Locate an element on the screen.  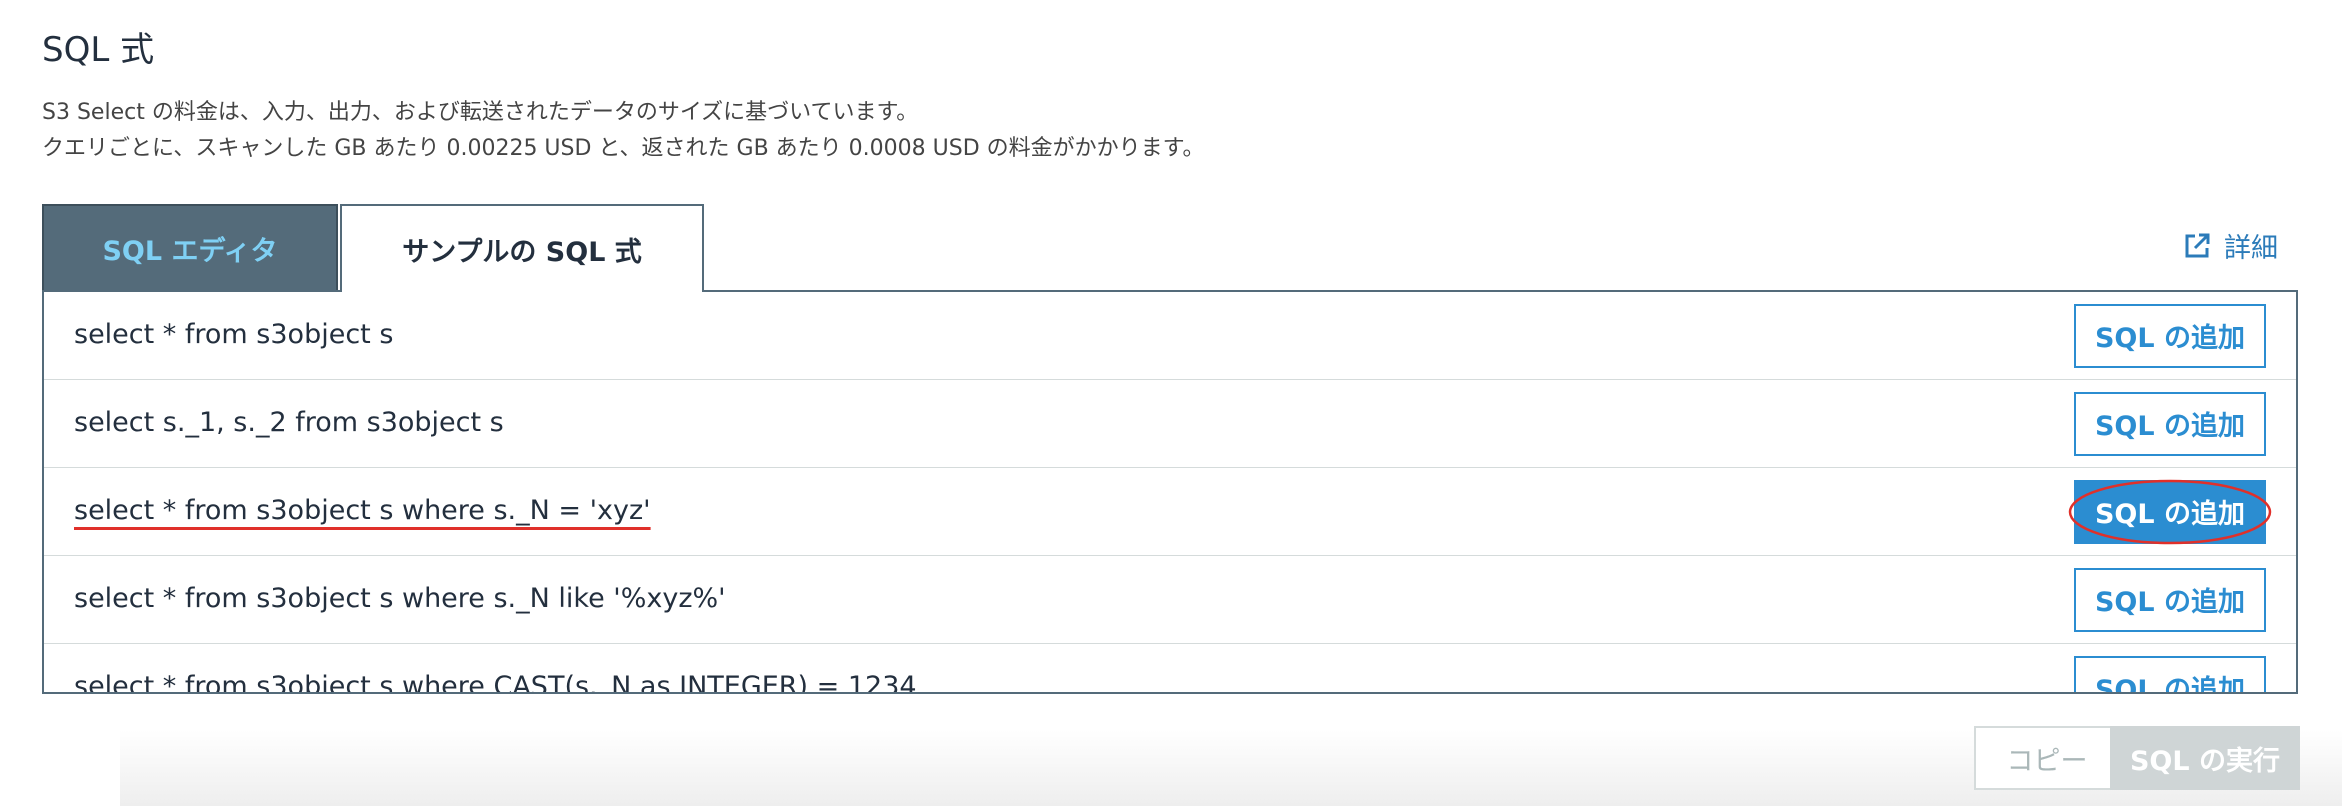
run-sql-button: SQL の実行 is located at coordinates (2205, 758).